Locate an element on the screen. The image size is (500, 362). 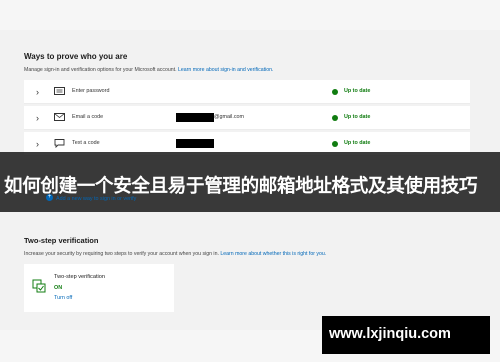
two-step-state: ON is located at coordinates (58, 288).